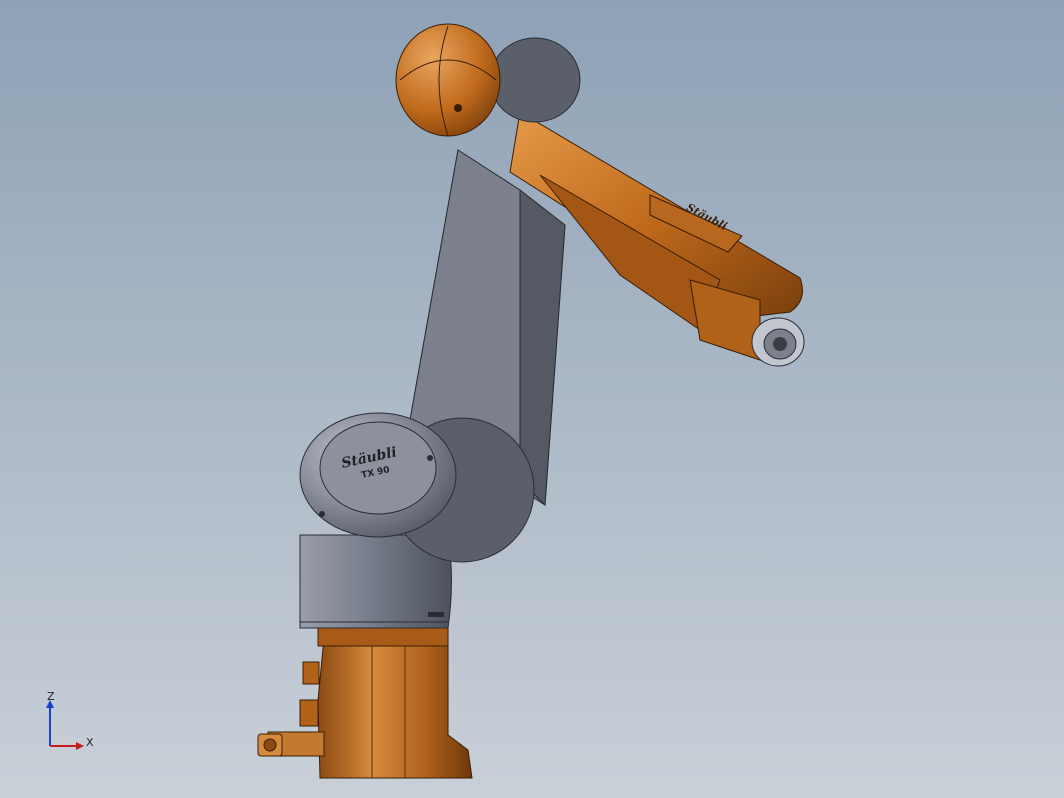 Image resolution: width=1064 pixels, height=798 pixels. Describe the element at coordinates (51, 696) in the screenshot. I see `z-axis-label: Z` at that location.